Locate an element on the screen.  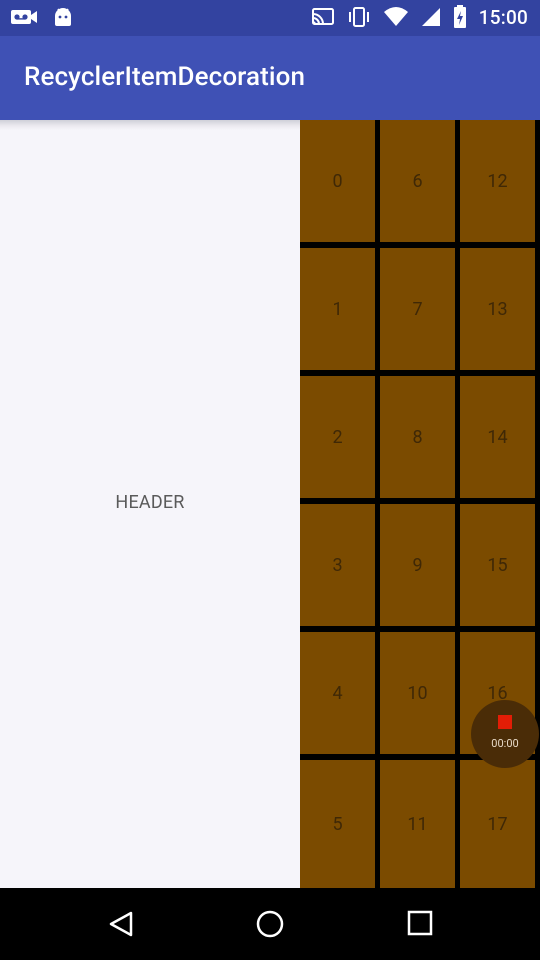
header-label: HEADER is located at coordinates (150, 502).